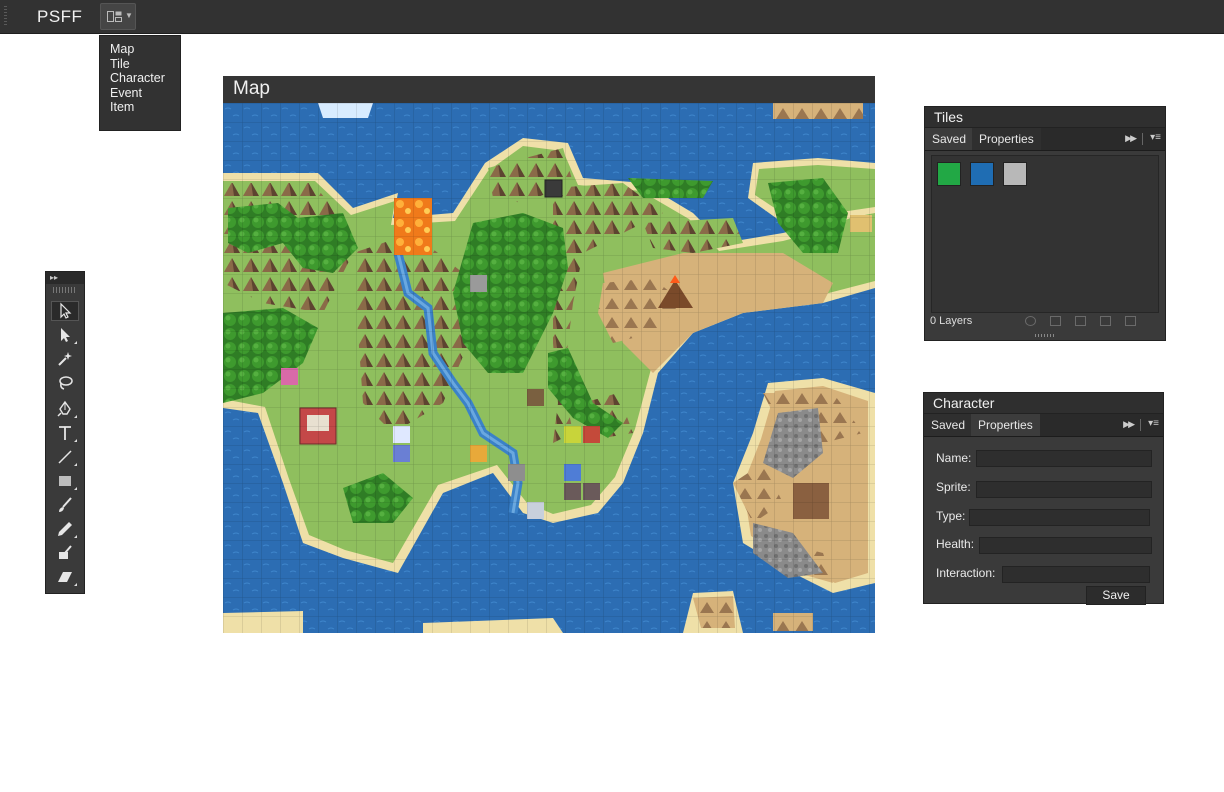  I want to click on workspace-dropdown: Map Tile Character Event Item, so click(140, 83).